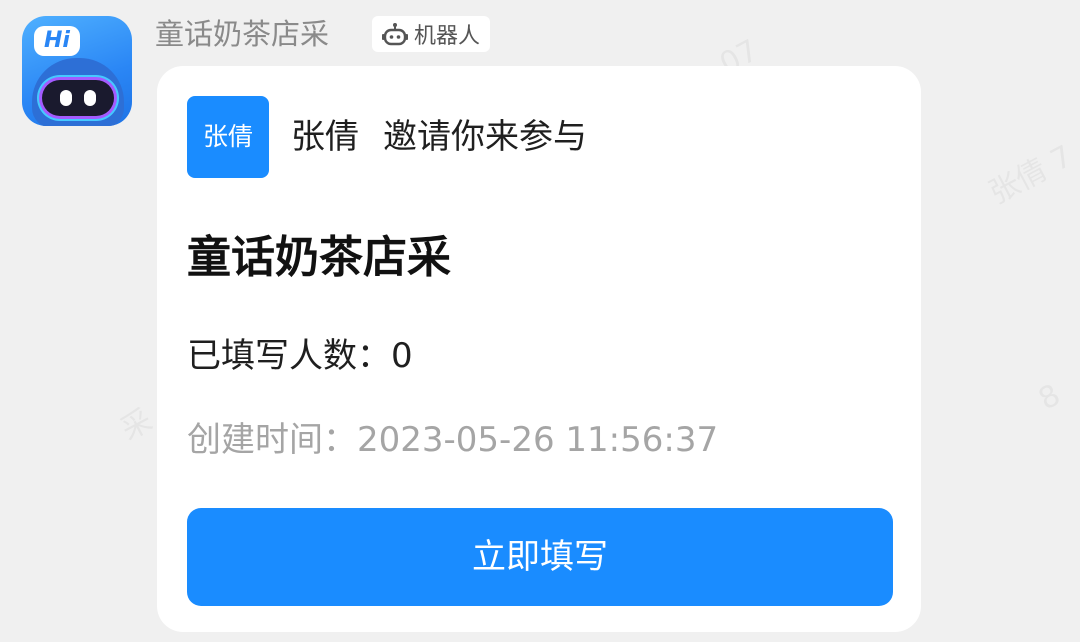 The image size is (1080, 642). I want to click on robot-head-icon, so click(78, 92).